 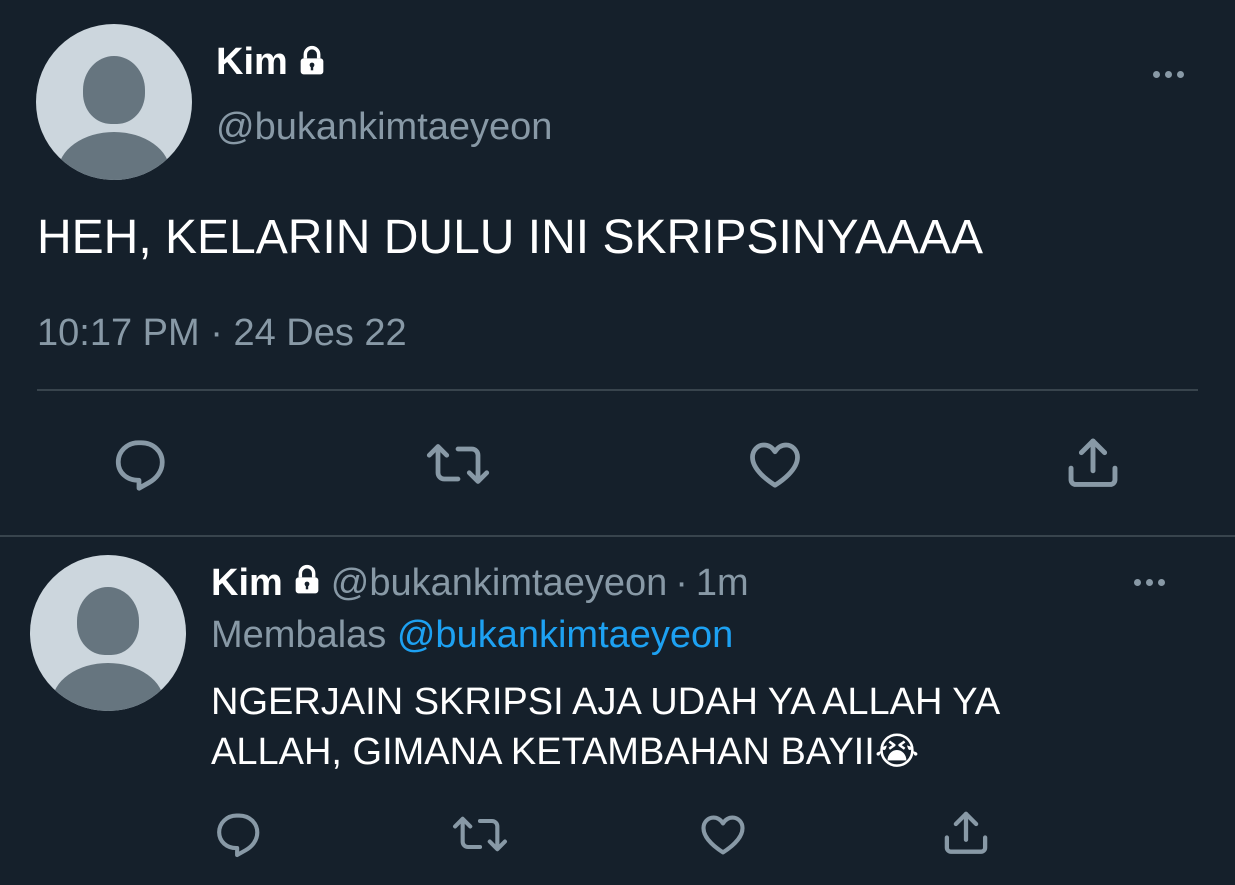 I want to click on reply-header-row: Kim @bukankimtaeyeon · 1m, so click(x=480, y=583).